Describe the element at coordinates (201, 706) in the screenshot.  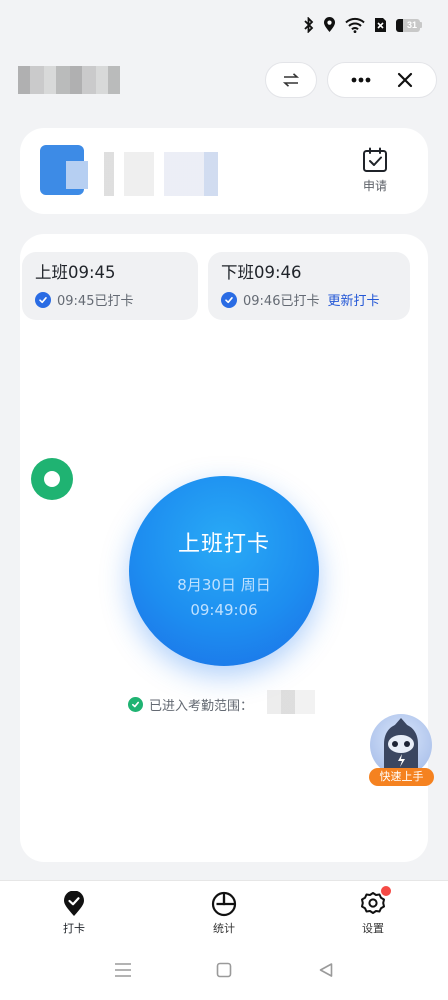
I see `range-text: 已进入考勤范围：` at that location.